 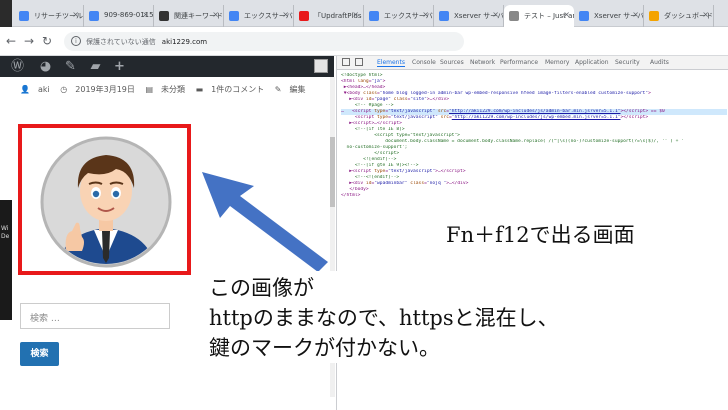 What do you see at coordinates (64, 89) in the screenshot?
I see `clock-icon: ◷` at bounding box center [64, 89].